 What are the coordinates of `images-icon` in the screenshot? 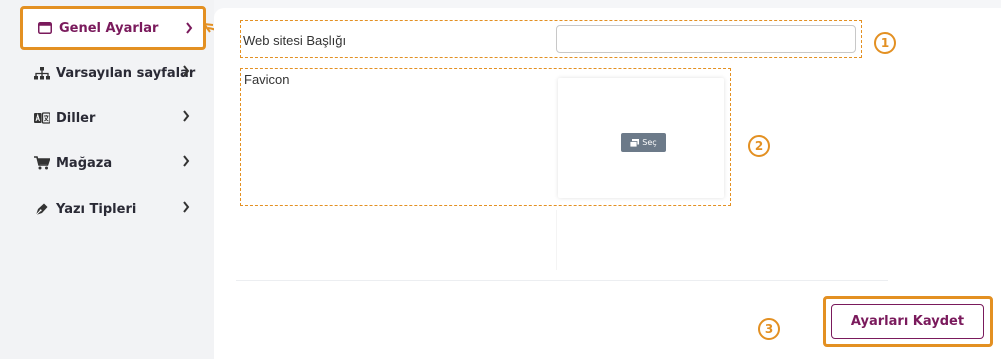 It's located at (635, 142).